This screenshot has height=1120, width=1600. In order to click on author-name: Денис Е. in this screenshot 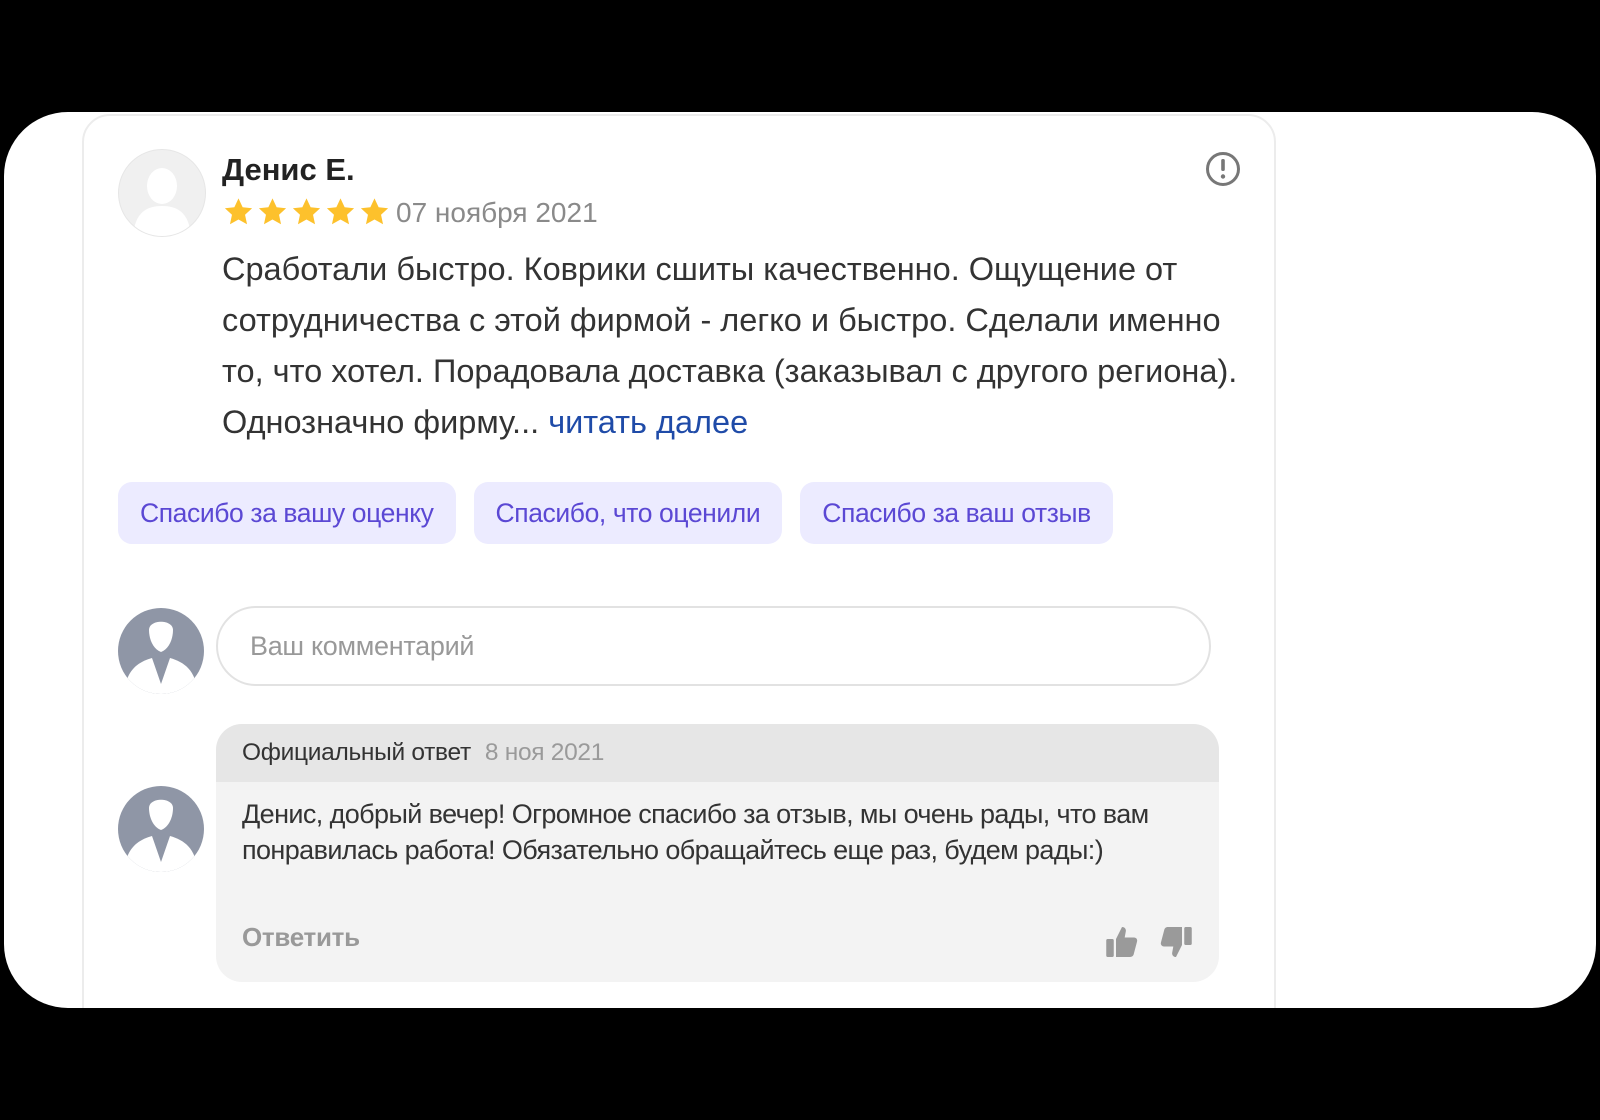, I will do `click(288, 170)`.